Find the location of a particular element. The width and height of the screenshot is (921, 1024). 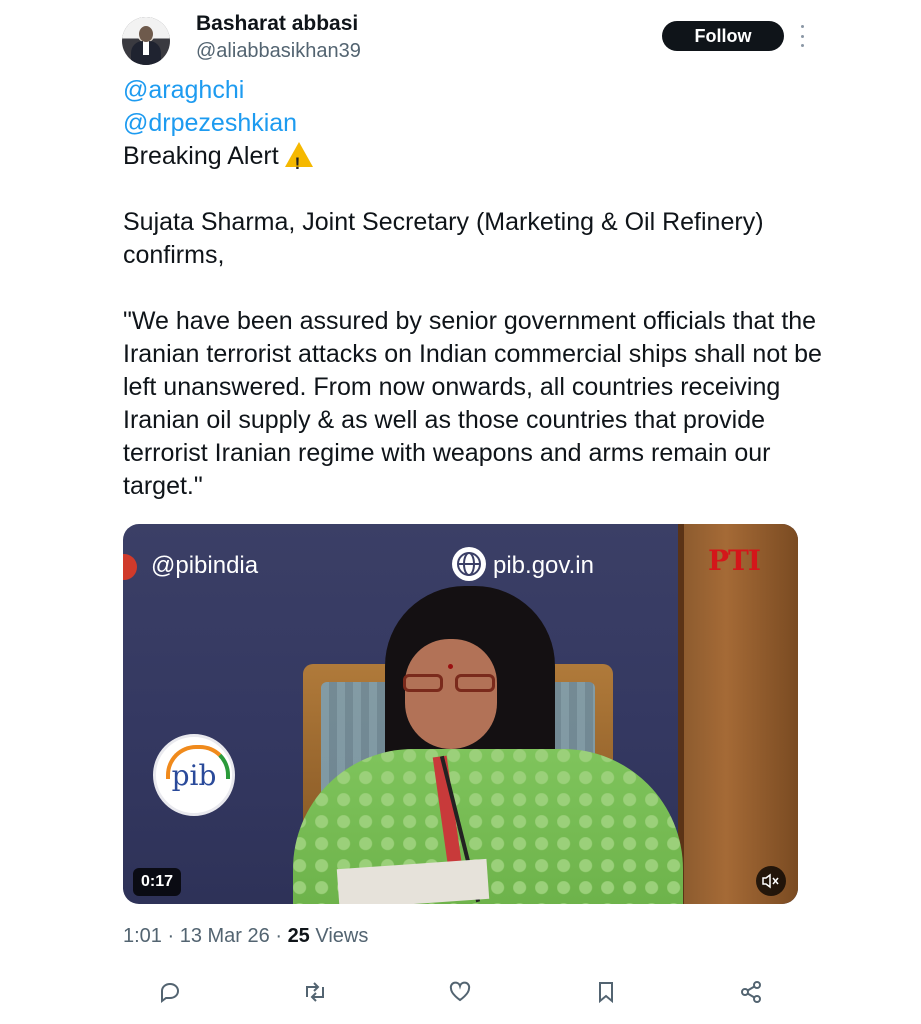

video-overlay-handle: @pibindia is located at coordinates (205, 565).